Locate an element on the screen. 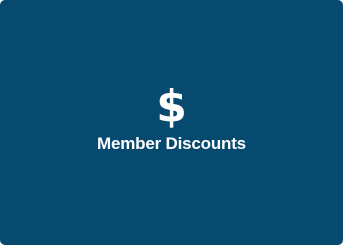 This screenshot has height=247, width=345. tile-label: Member Discounts is located at coordinates (171, 143).